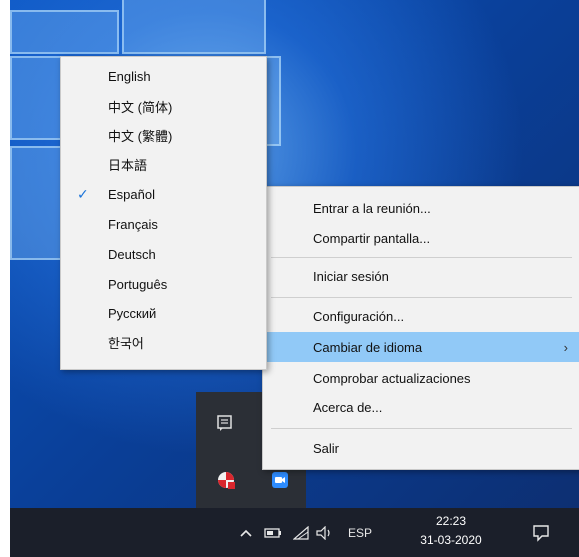 This screenshot has height=557, width=579. What do you see at coordinates (273, 532) in the screenshot?
I see `battery-icon` at bounding box center [273, 532].